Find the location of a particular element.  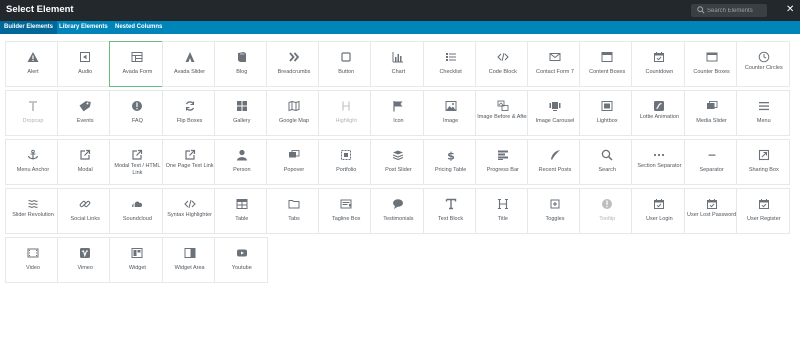

element-card: Tooltip is located at coordinates (606, 211).